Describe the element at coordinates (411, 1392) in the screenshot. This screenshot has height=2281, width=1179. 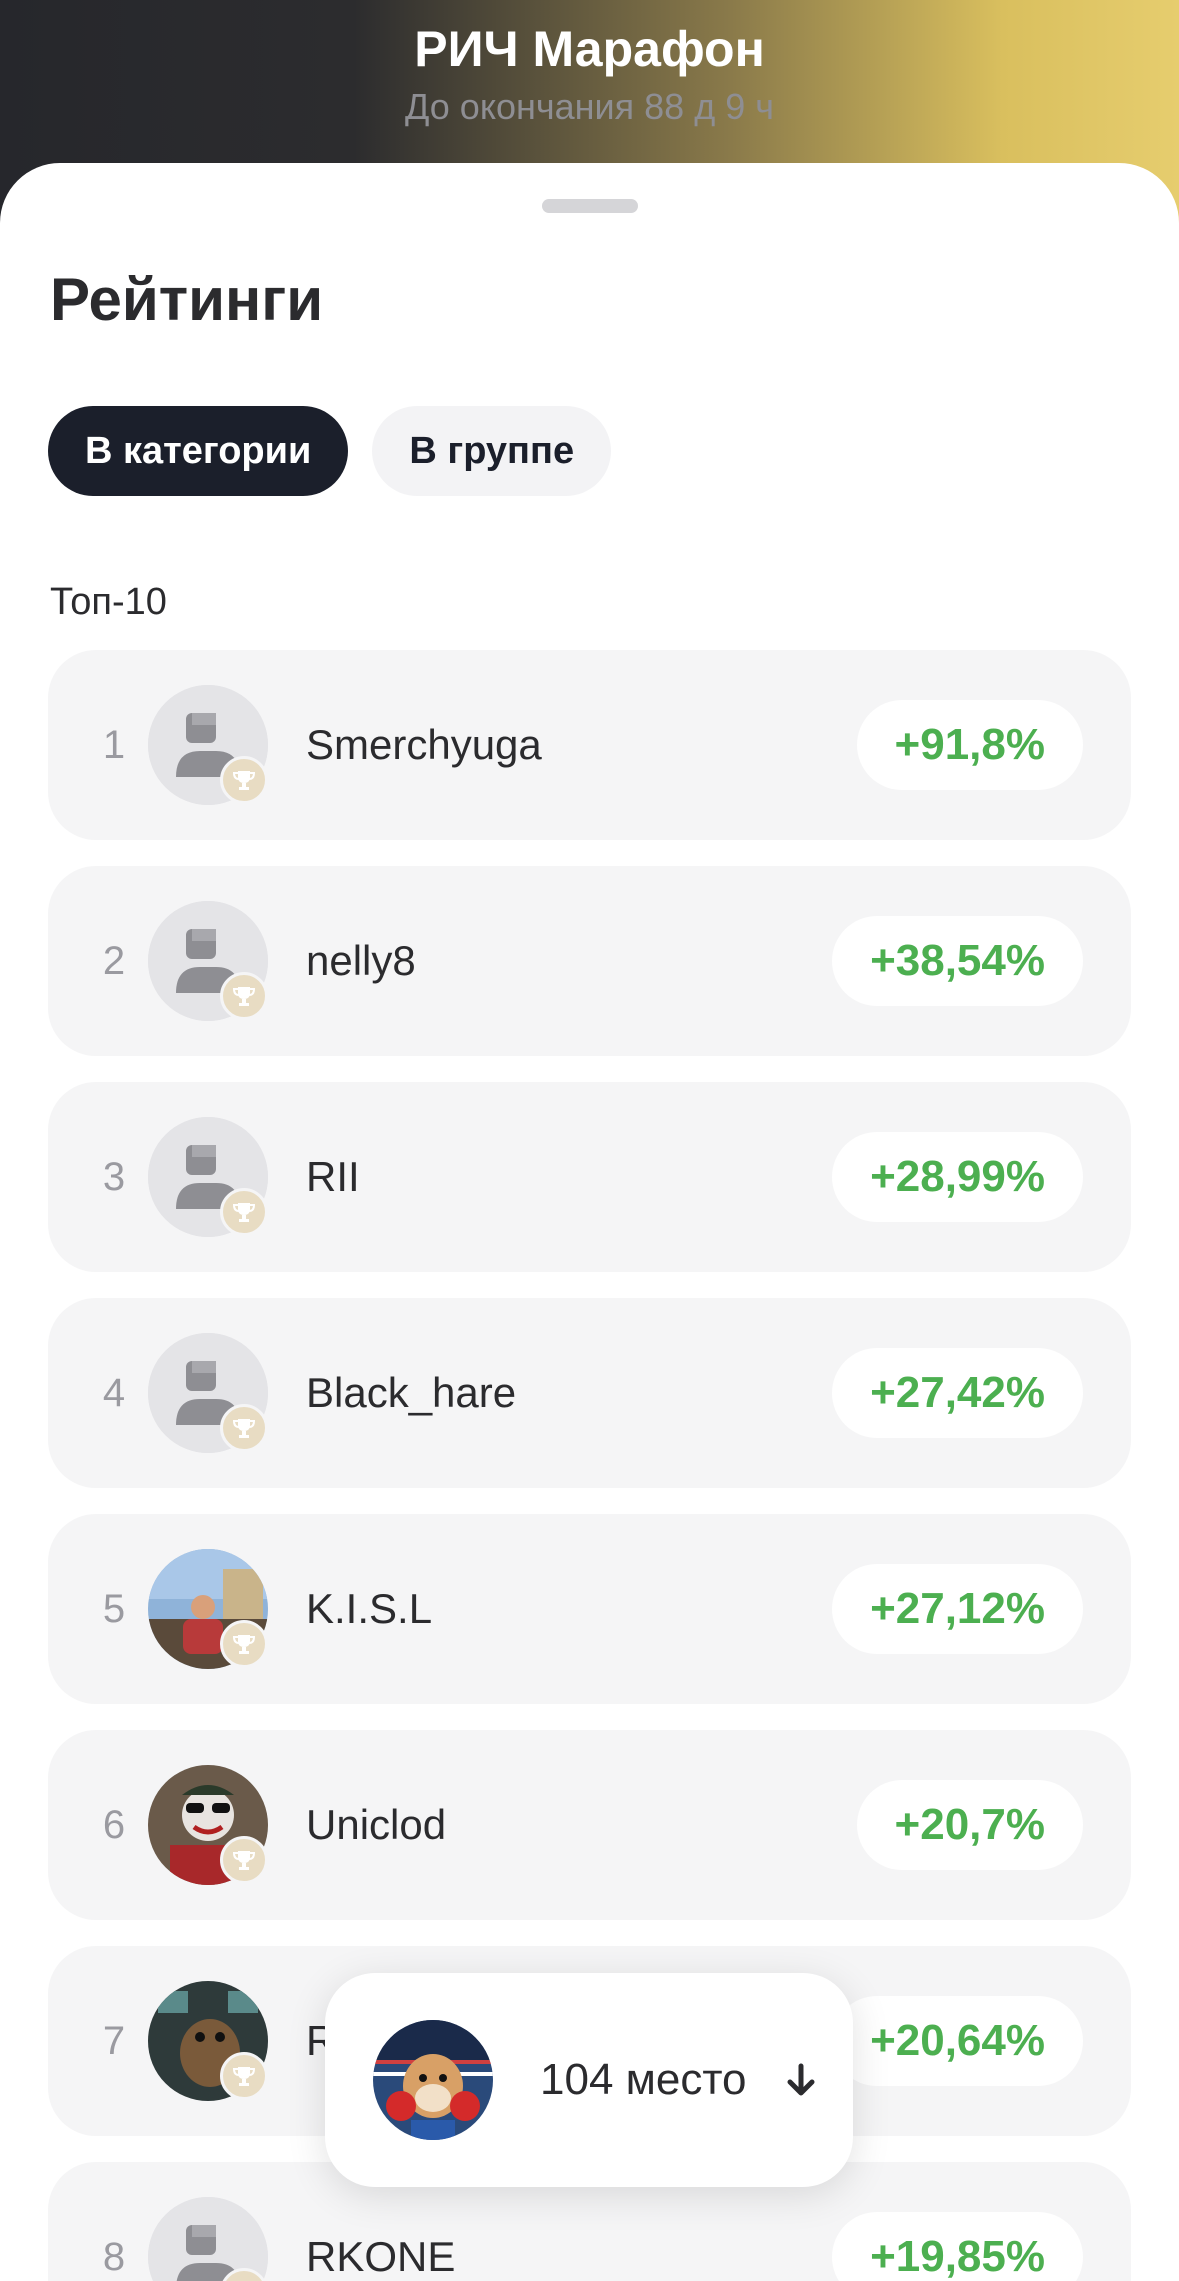
I see `user-name: Black_hare` at that location.